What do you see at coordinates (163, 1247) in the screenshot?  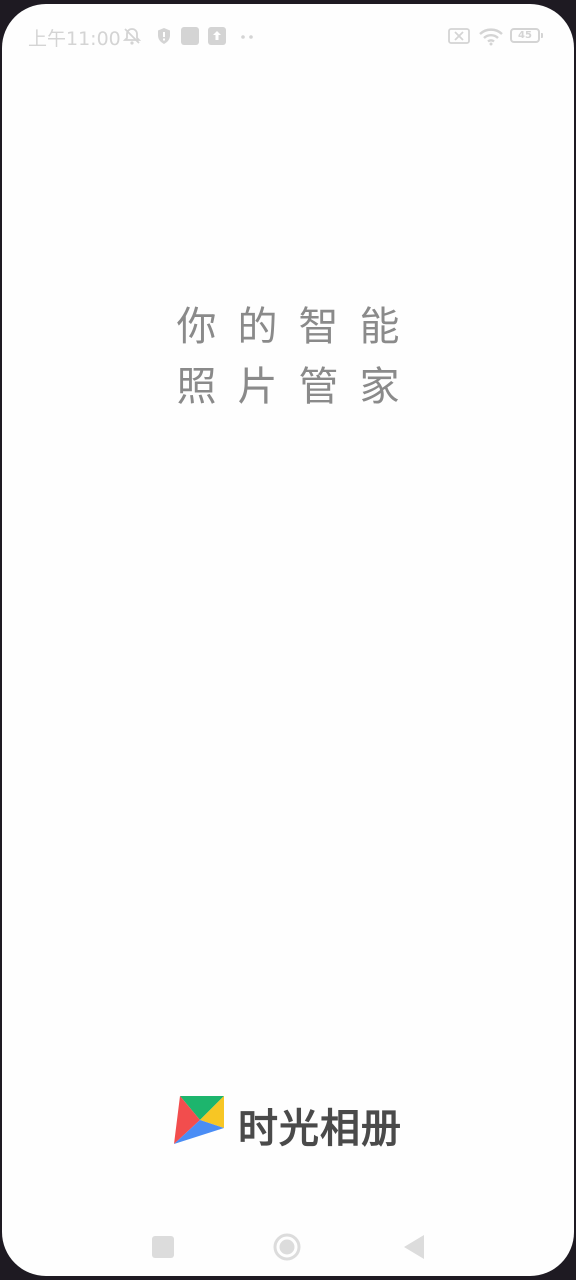 I see `recent-apps-button` at bounding box center [163, 1247].